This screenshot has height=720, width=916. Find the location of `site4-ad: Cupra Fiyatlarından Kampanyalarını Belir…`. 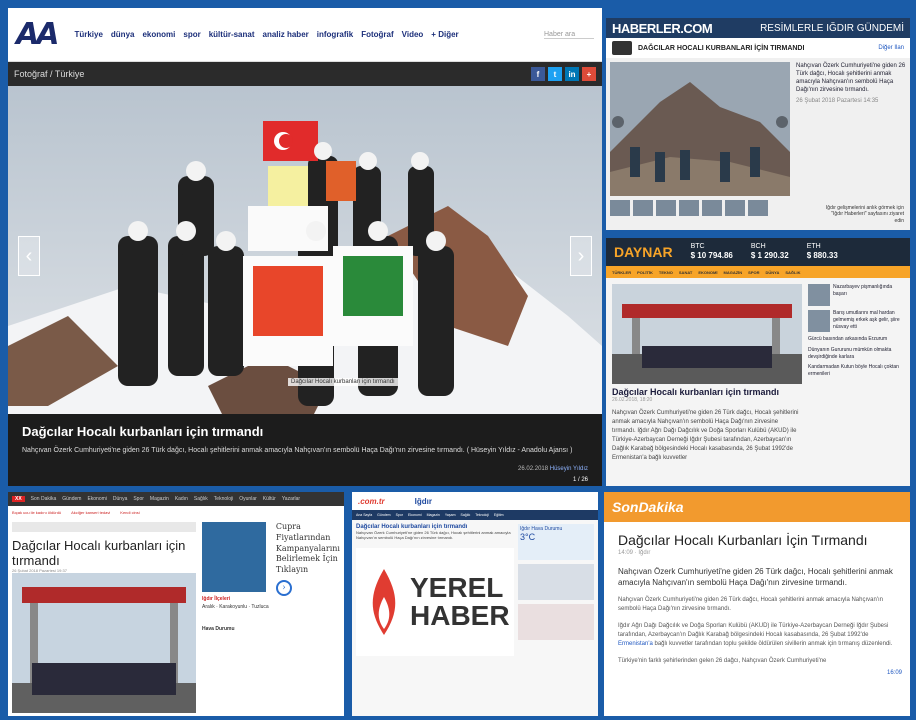

site4-ad: Cupra Fiyatlarından Kampanyalarını Belir… is located at coordinates (308, 617).